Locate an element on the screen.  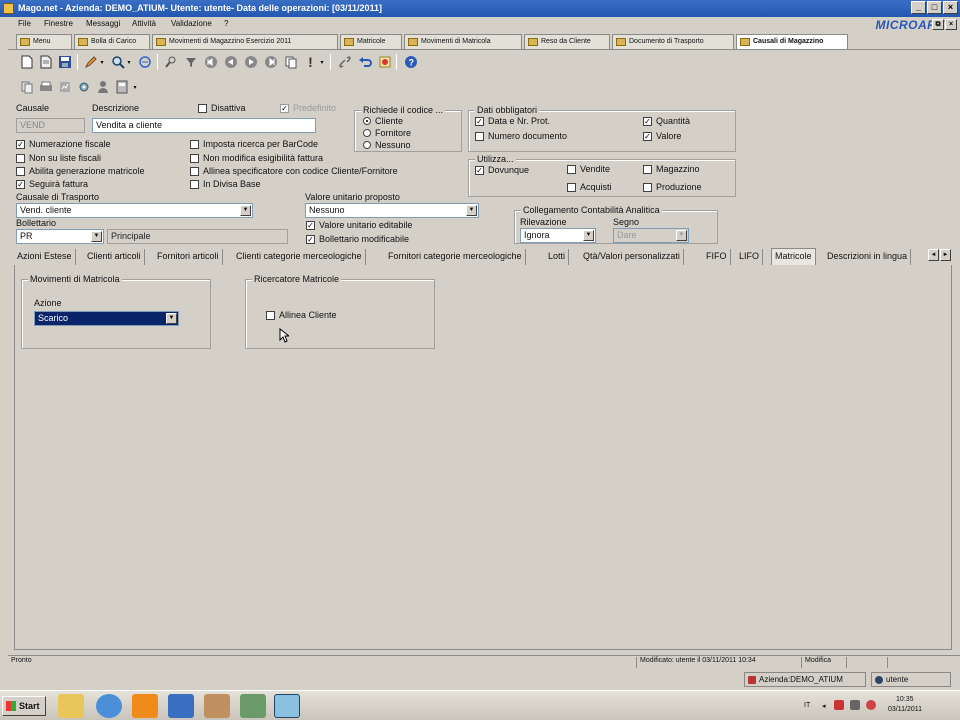
tab-descrizioni-lingua: Descrizioni in lingua is located at coordinates (868, 257).